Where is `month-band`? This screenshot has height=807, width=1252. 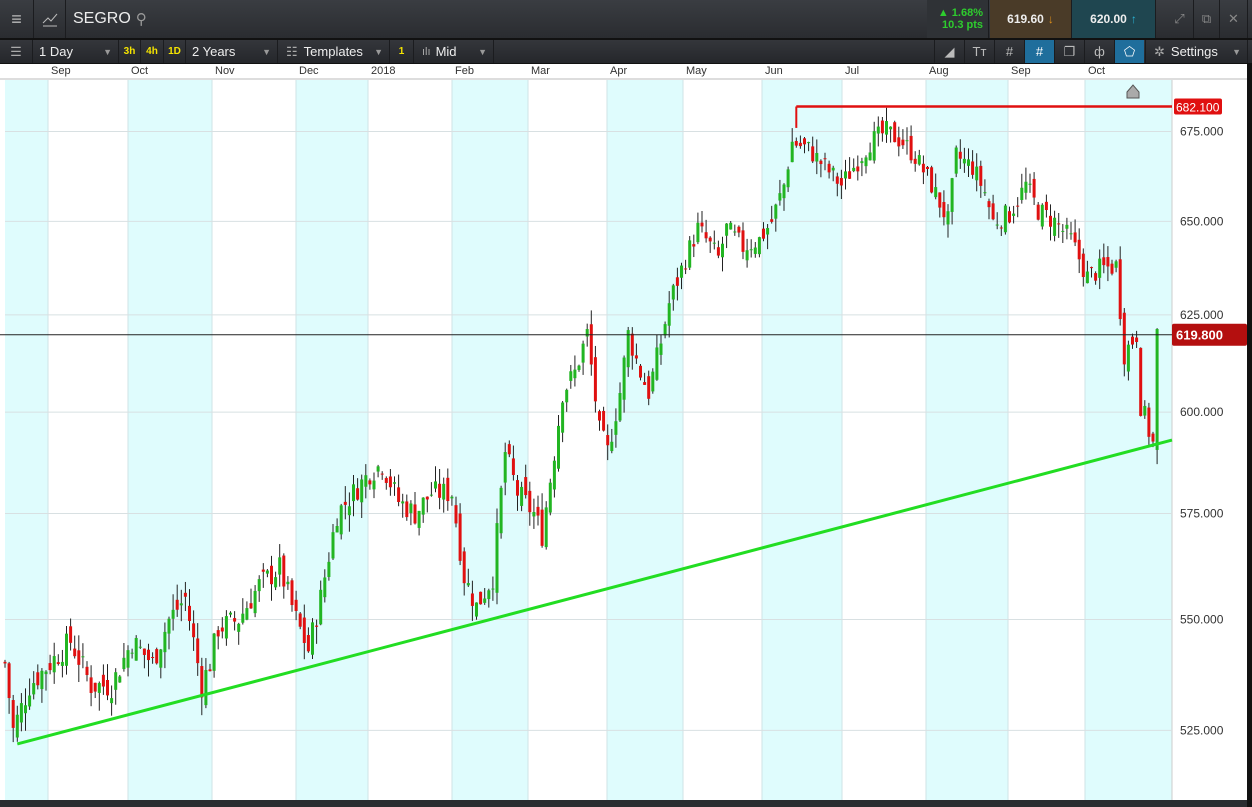
month-band is located at coordinates (332, 440).